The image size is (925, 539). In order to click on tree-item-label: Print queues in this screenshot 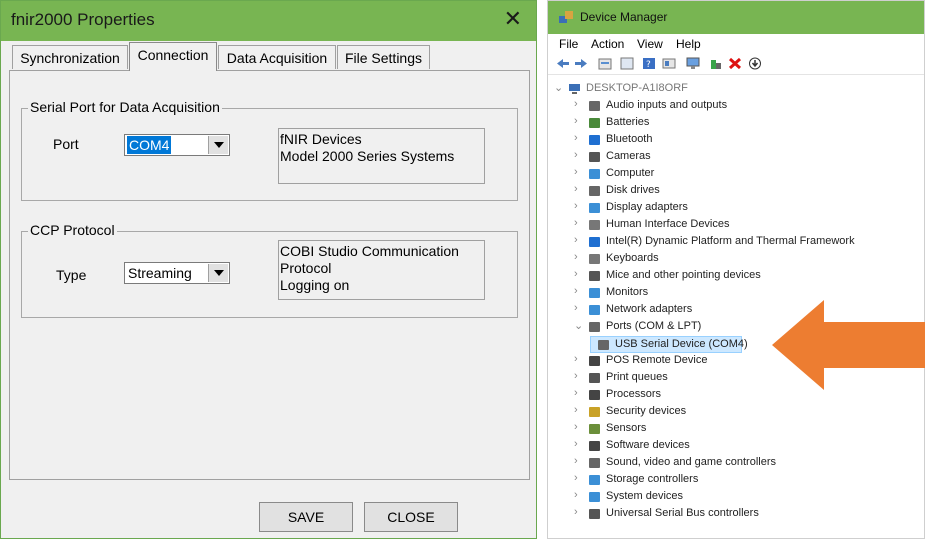, I will do `click(637, 377)`.